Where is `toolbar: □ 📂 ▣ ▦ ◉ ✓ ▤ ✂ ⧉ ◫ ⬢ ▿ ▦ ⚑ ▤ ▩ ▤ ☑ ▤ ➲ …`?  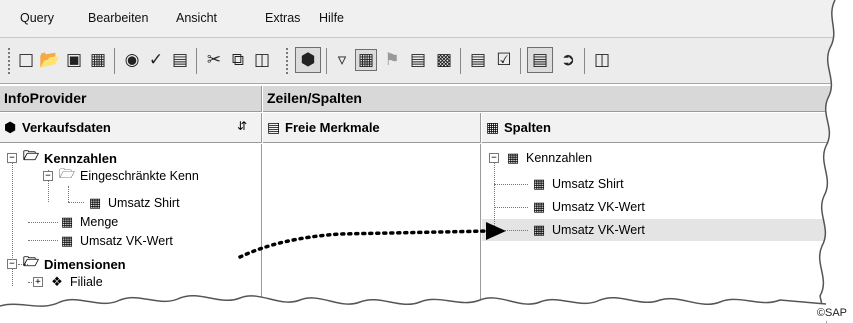
toolbar: □ 📂 ▣ ▦ ◉ ✓ ▤ ✂ ⧉ ◫ ⬢ ▿ ▦ ⚑ ▤ ▩ ▤ ☑ ▤ ➲ … is located at coordinates (426, 61).